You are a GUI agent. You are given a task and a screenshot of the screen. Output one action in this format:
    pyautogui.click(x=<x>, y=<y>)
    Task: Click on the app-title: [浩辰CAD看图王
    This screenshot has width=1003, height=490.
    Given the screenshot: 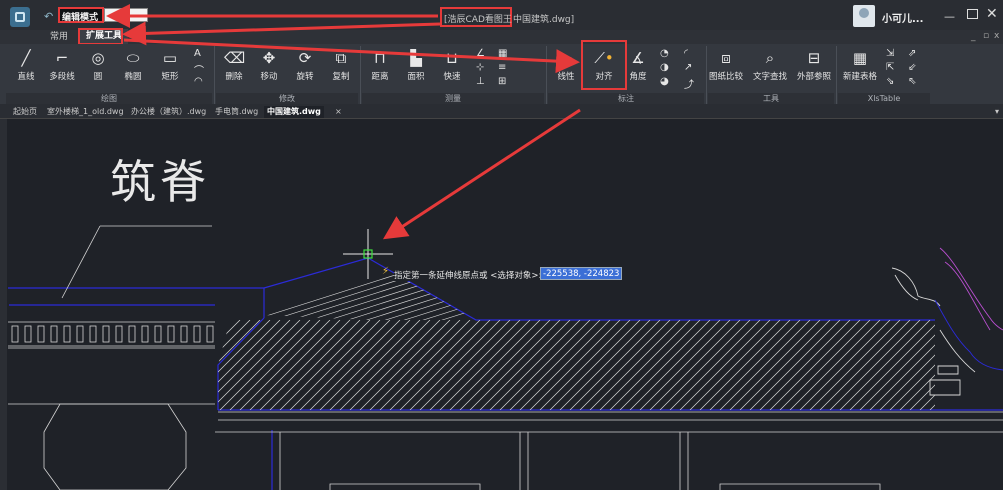 What is the action you would take?
    pyautogui.click(x=478, y=20)
    